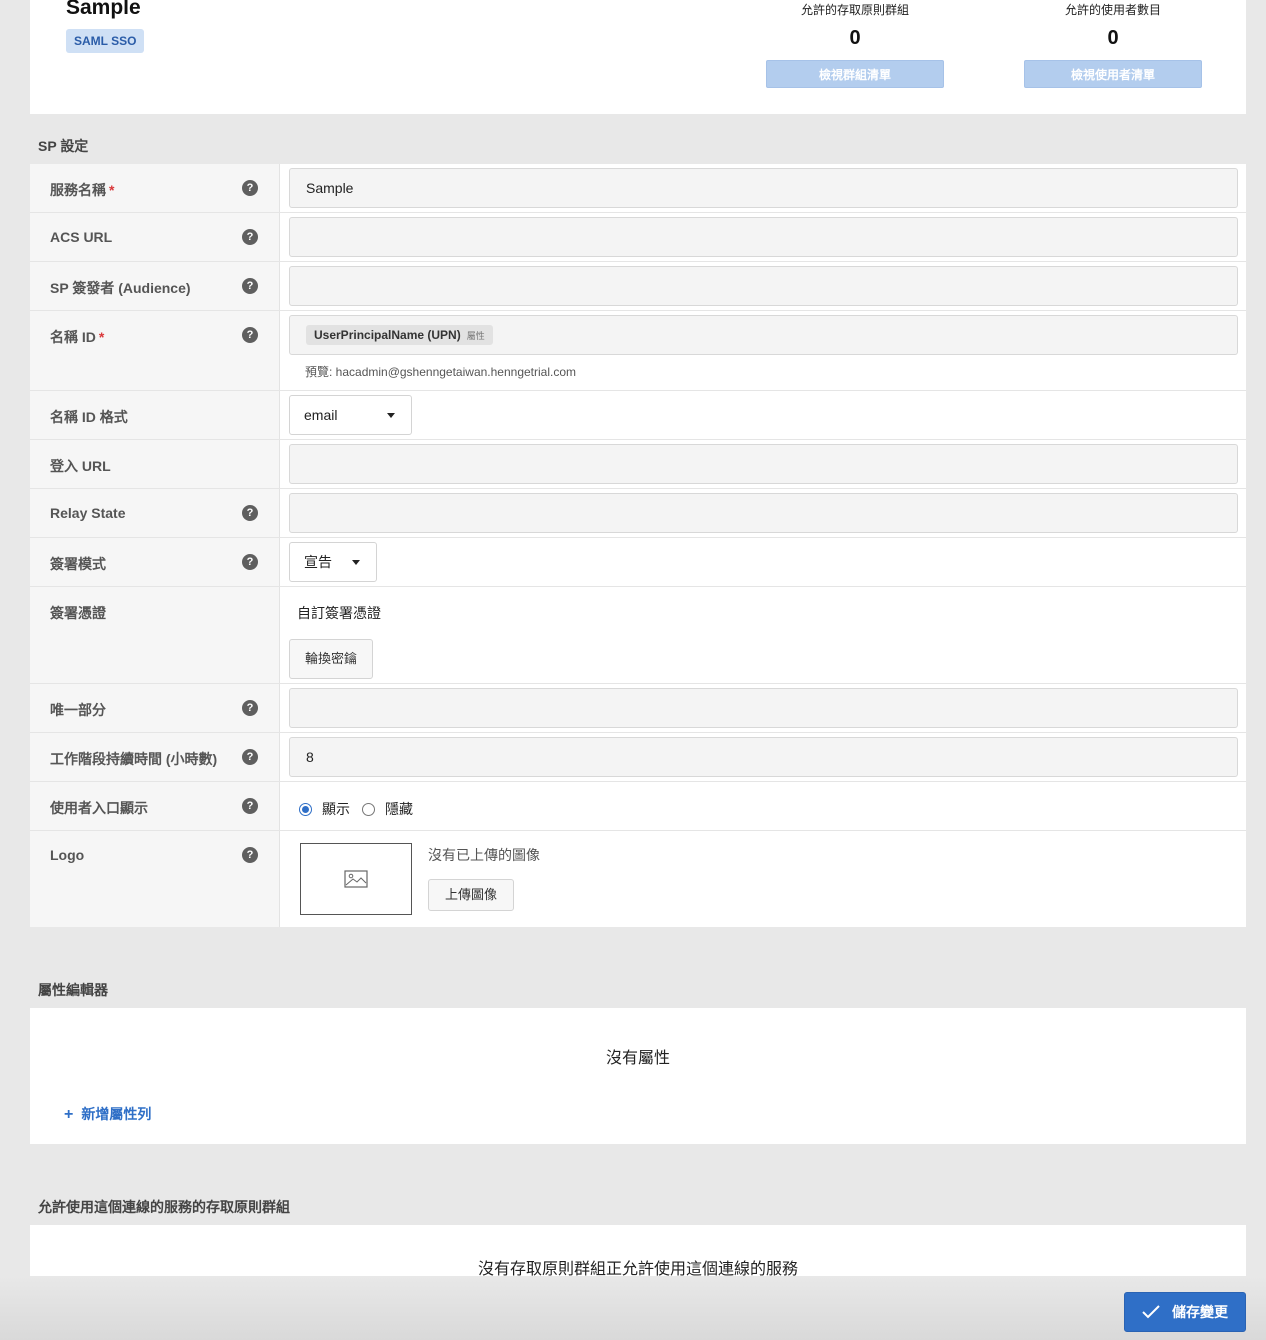 The width and height of the screenshot is (1266, 1340). I want to click on row-sp-issuer: SP 簽發者 (Audience) ?, so click(638, 286).